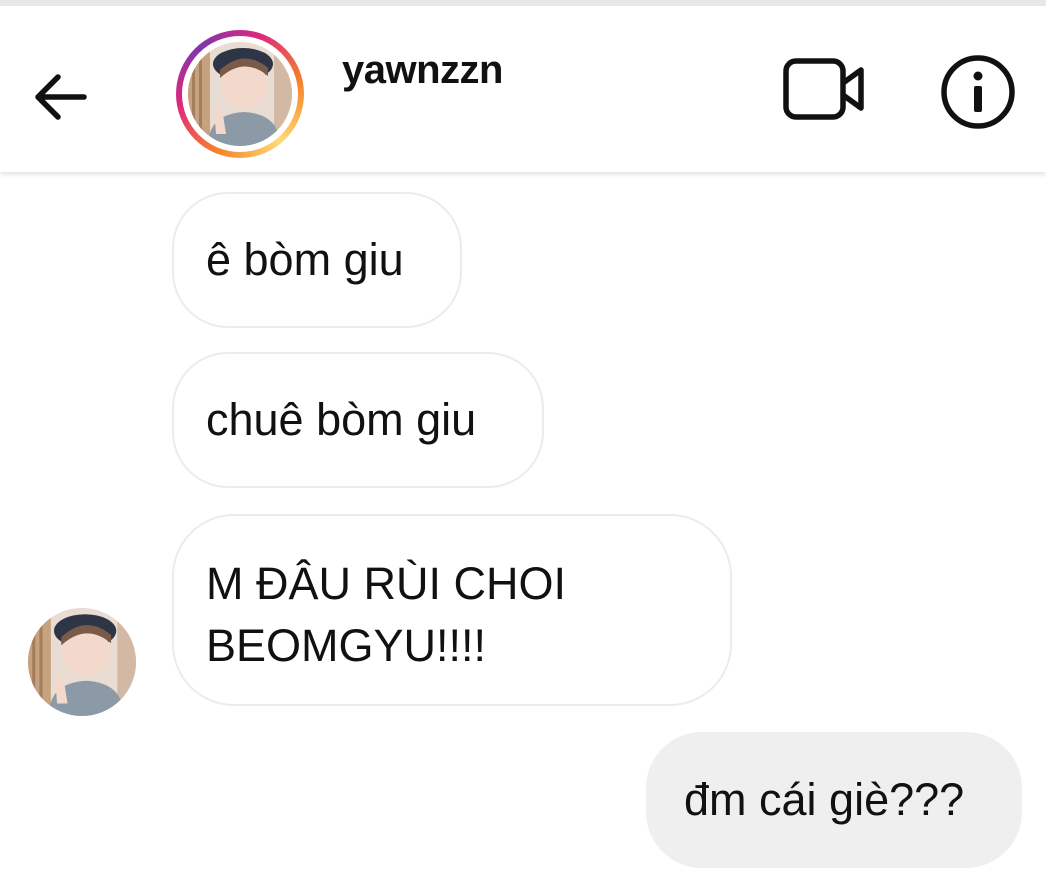  What do you see at coordinates (341, 419) in the screenshot?
I see `message-text: chuê bòm giu` at bounding box center [341, 419].